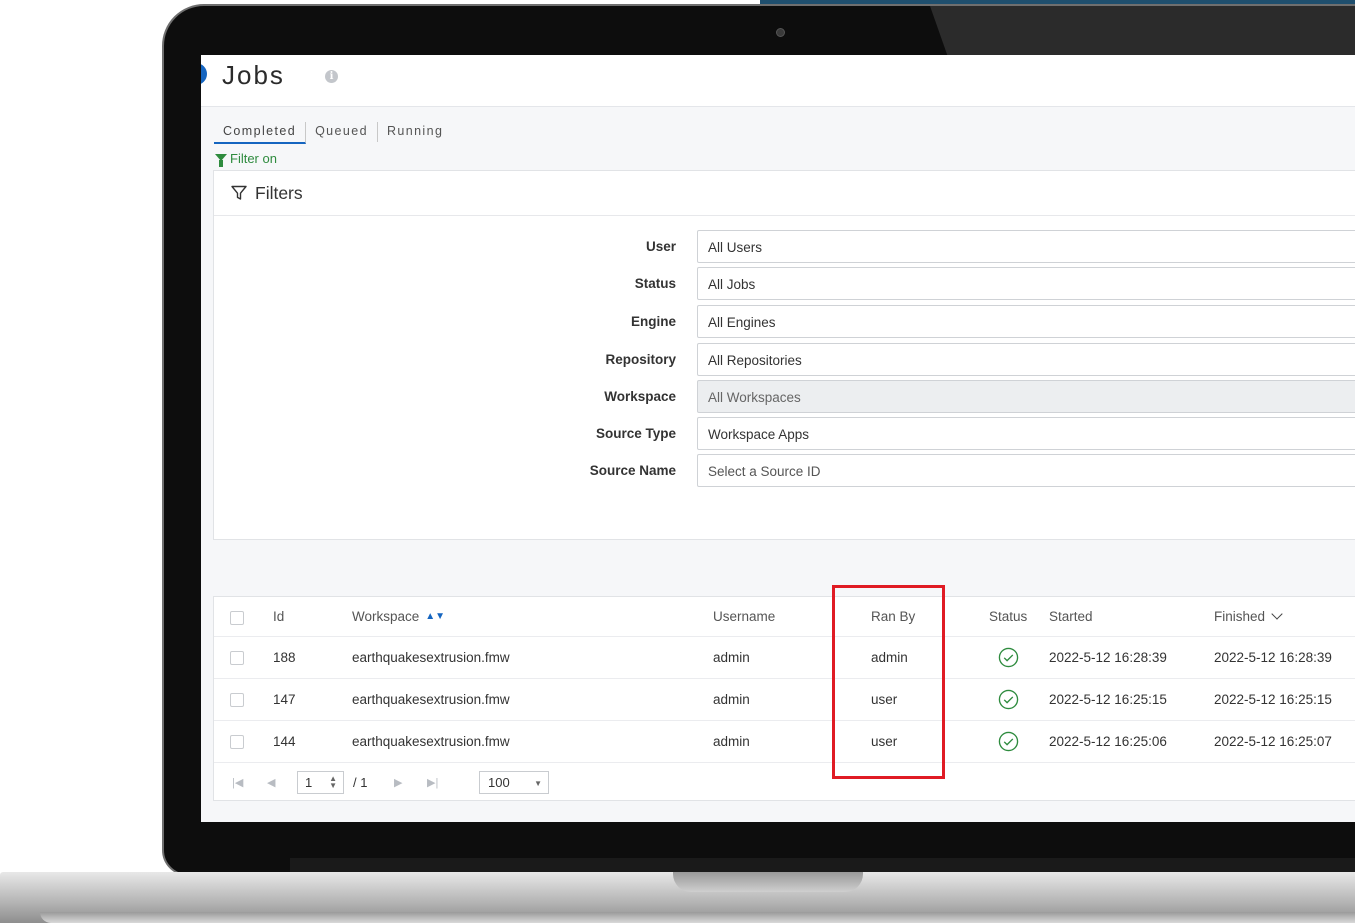  Describe the element at coordinates (204, 74) in the screenshot. I see `menu-toggle-icon` at that location.